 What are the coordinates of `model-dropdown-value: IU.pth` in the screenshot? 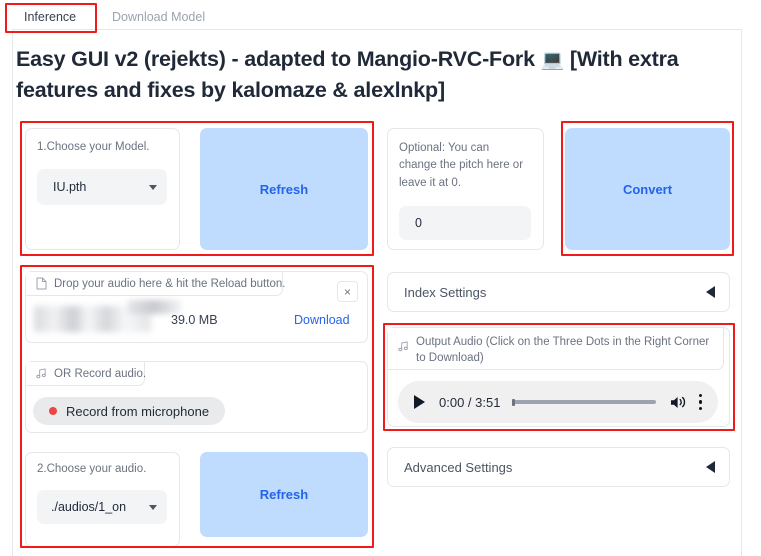 It's located at (70, 187).